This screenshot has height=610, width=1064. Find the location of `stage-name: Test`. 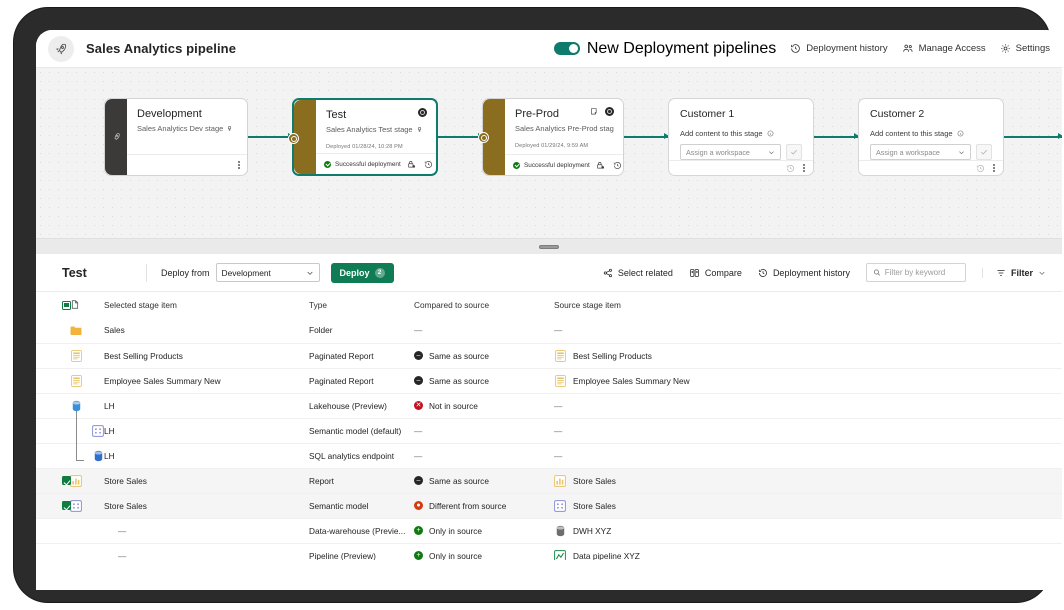

stage-name: Test is located at coordinates (336, 115).